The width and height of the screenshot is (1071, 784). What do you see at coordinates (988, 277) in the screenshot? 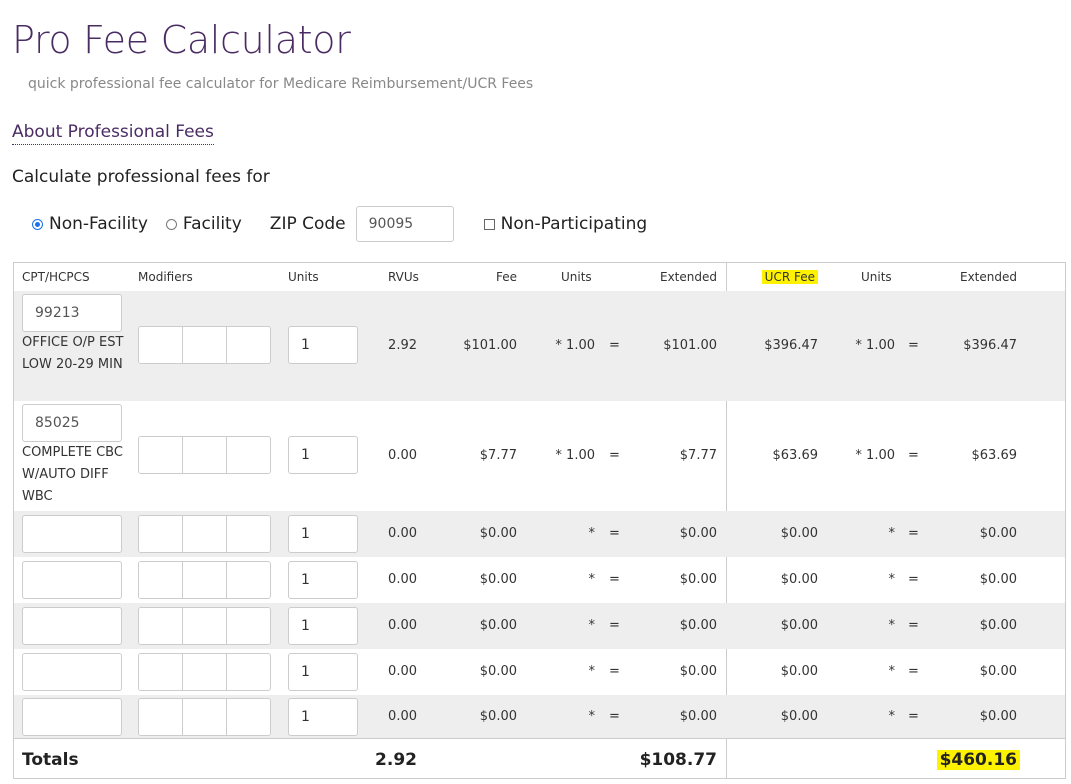
I see `header-extended-2: Extended` at bounding box center [988, 277].